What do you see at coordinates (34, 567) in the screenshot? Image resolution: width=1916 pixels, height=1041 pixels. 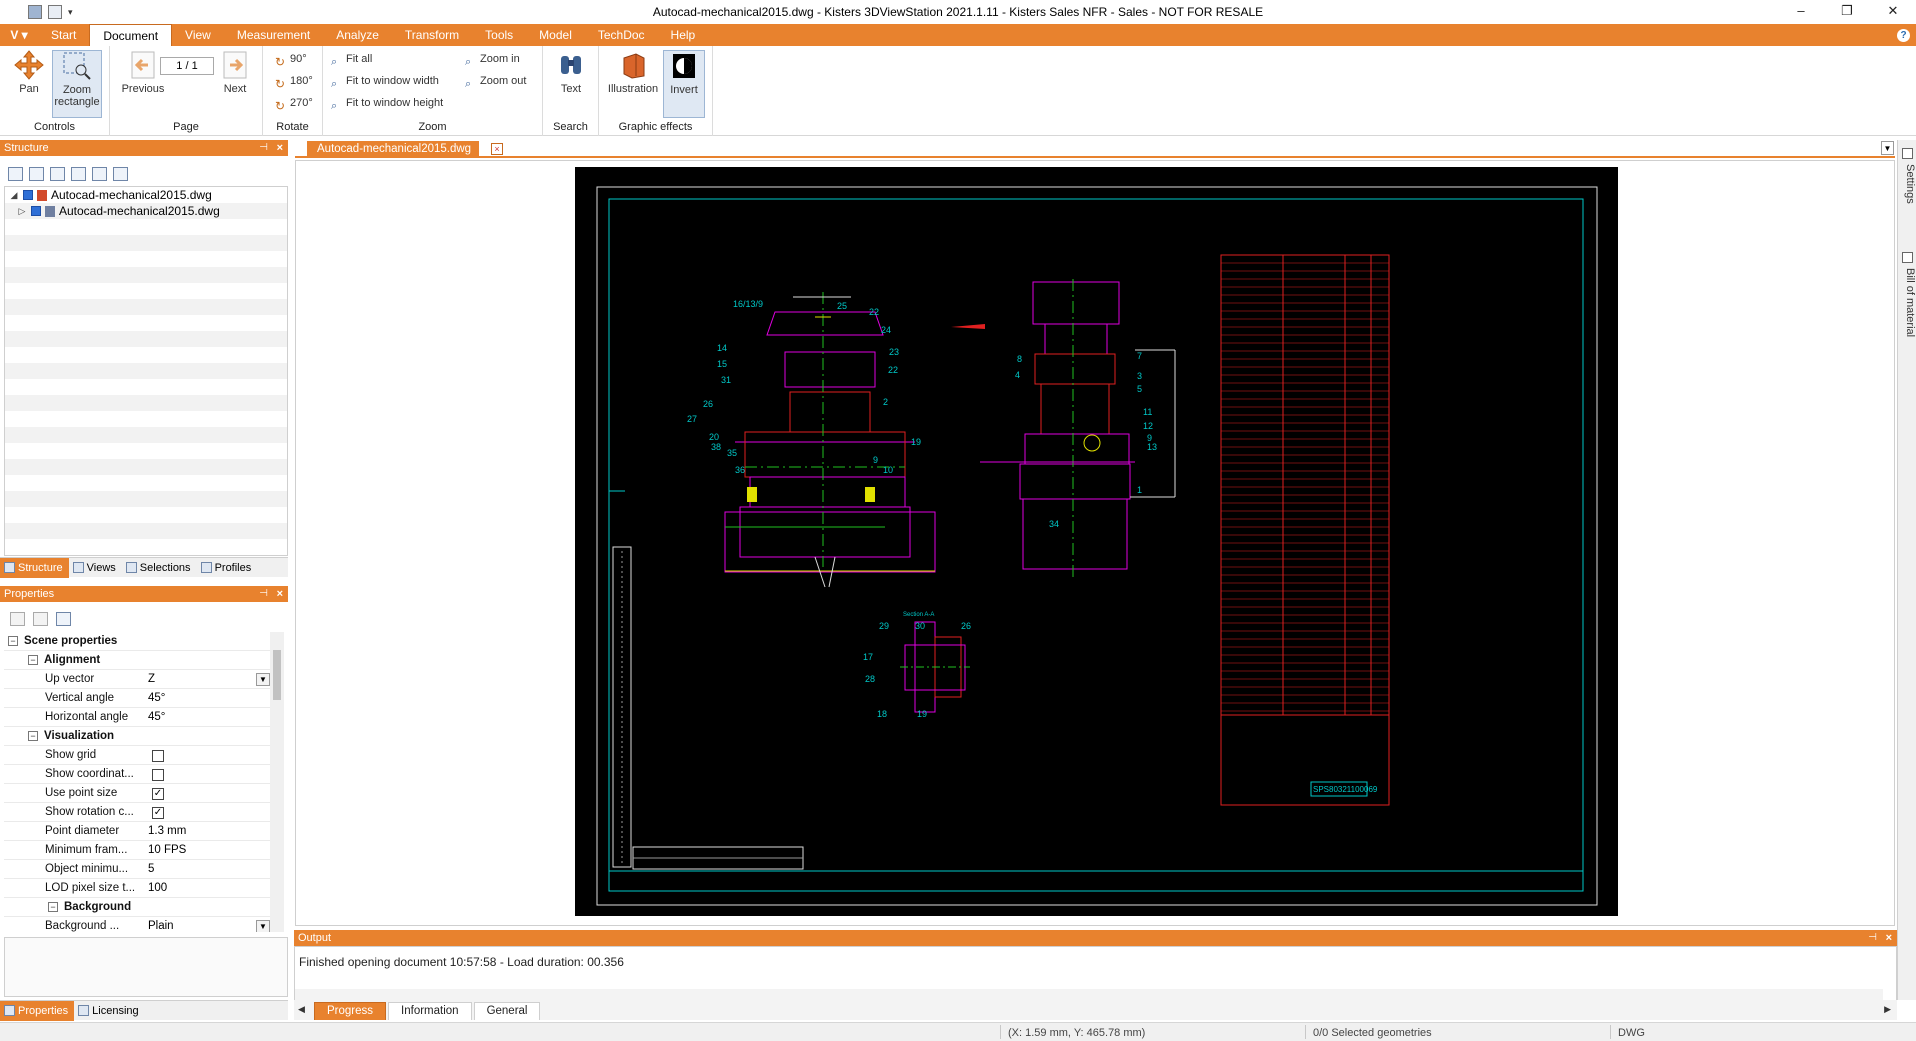 I see `tab-structure: Structure` at bounding box center [34, 567].